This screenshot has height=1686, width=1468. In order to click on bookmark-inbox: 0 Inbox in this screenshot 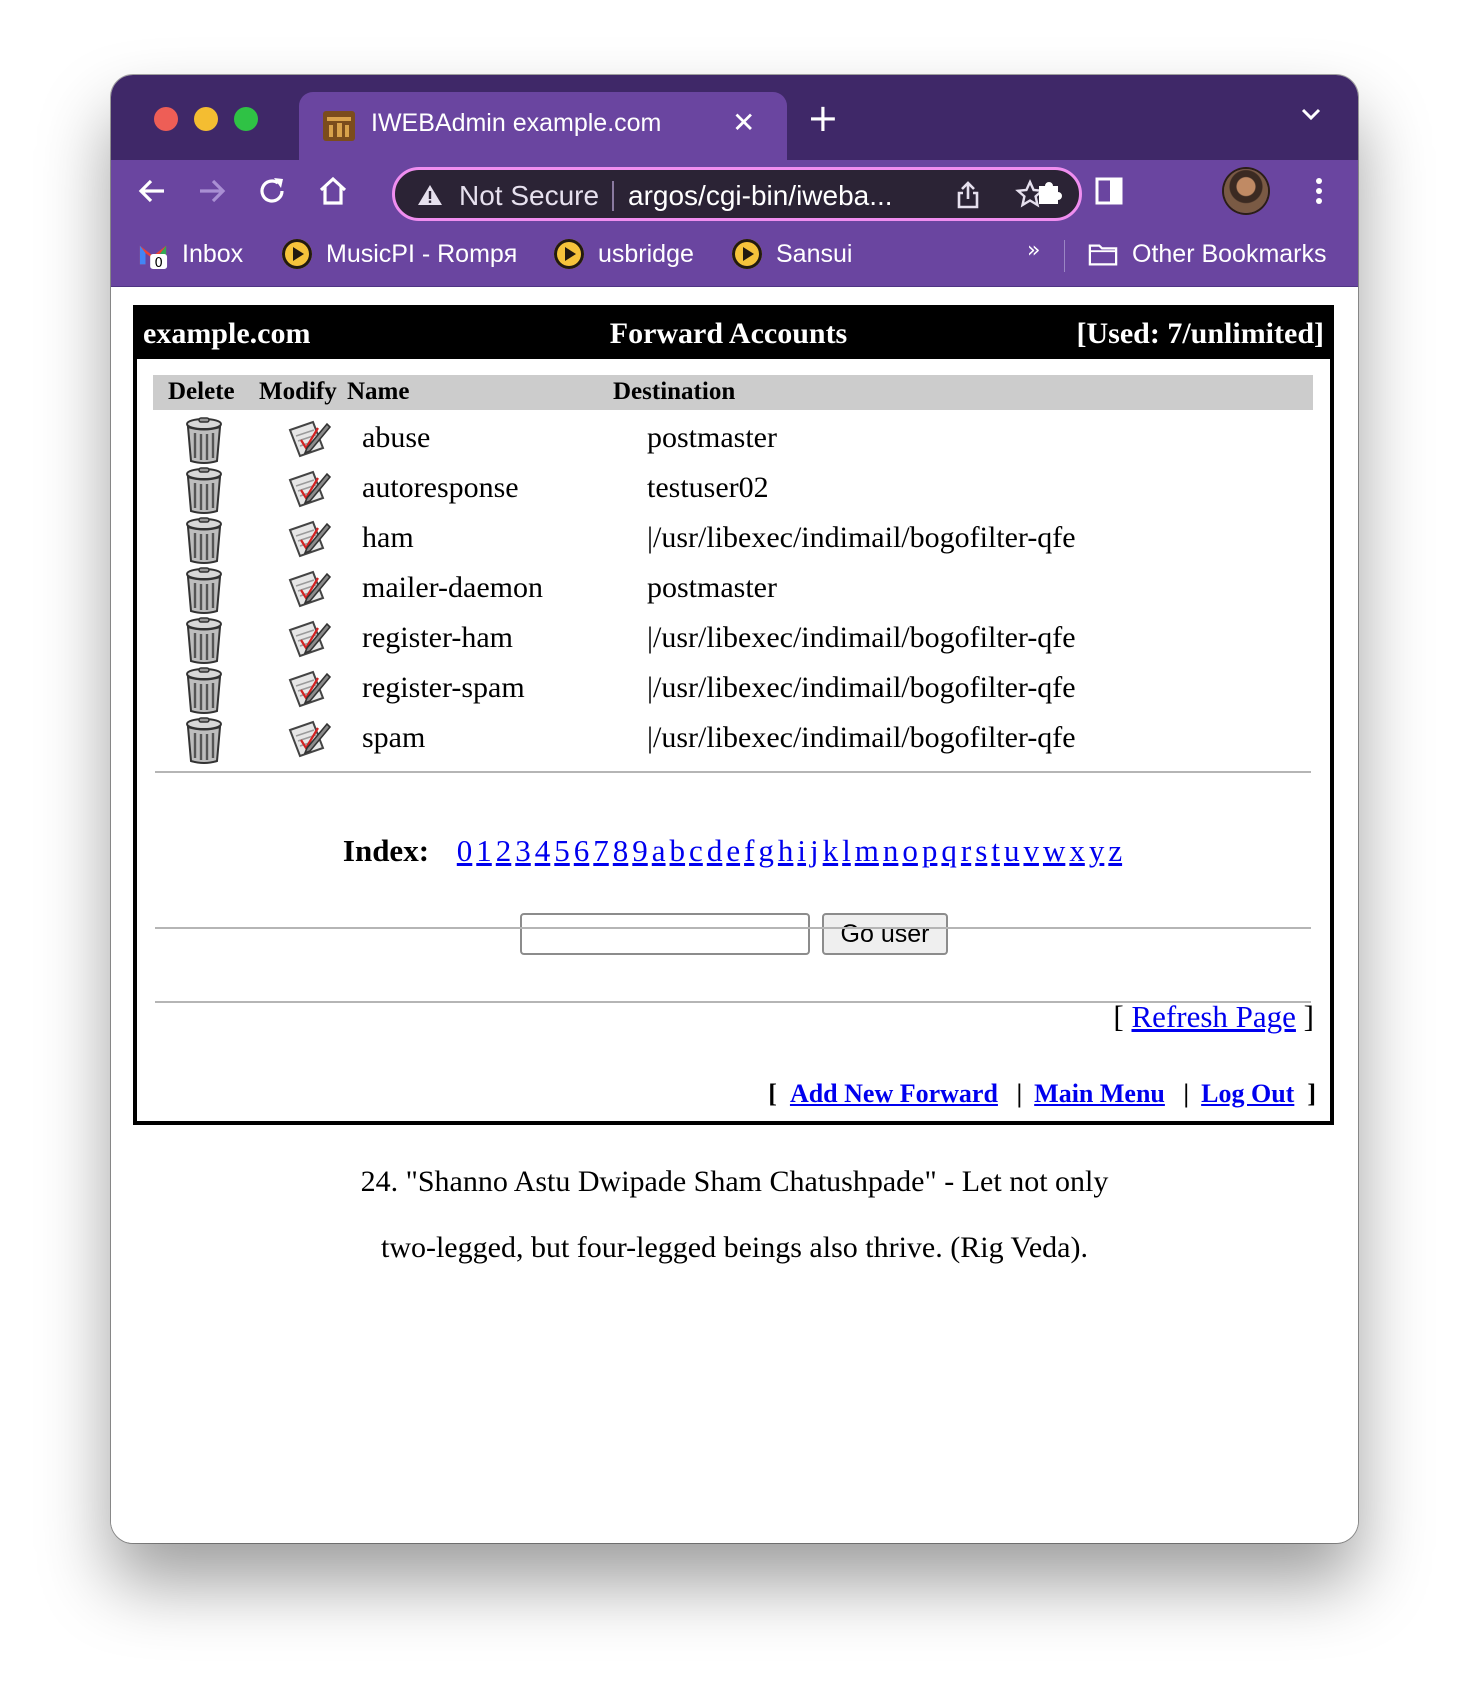, I will do `click(190, 254)`.